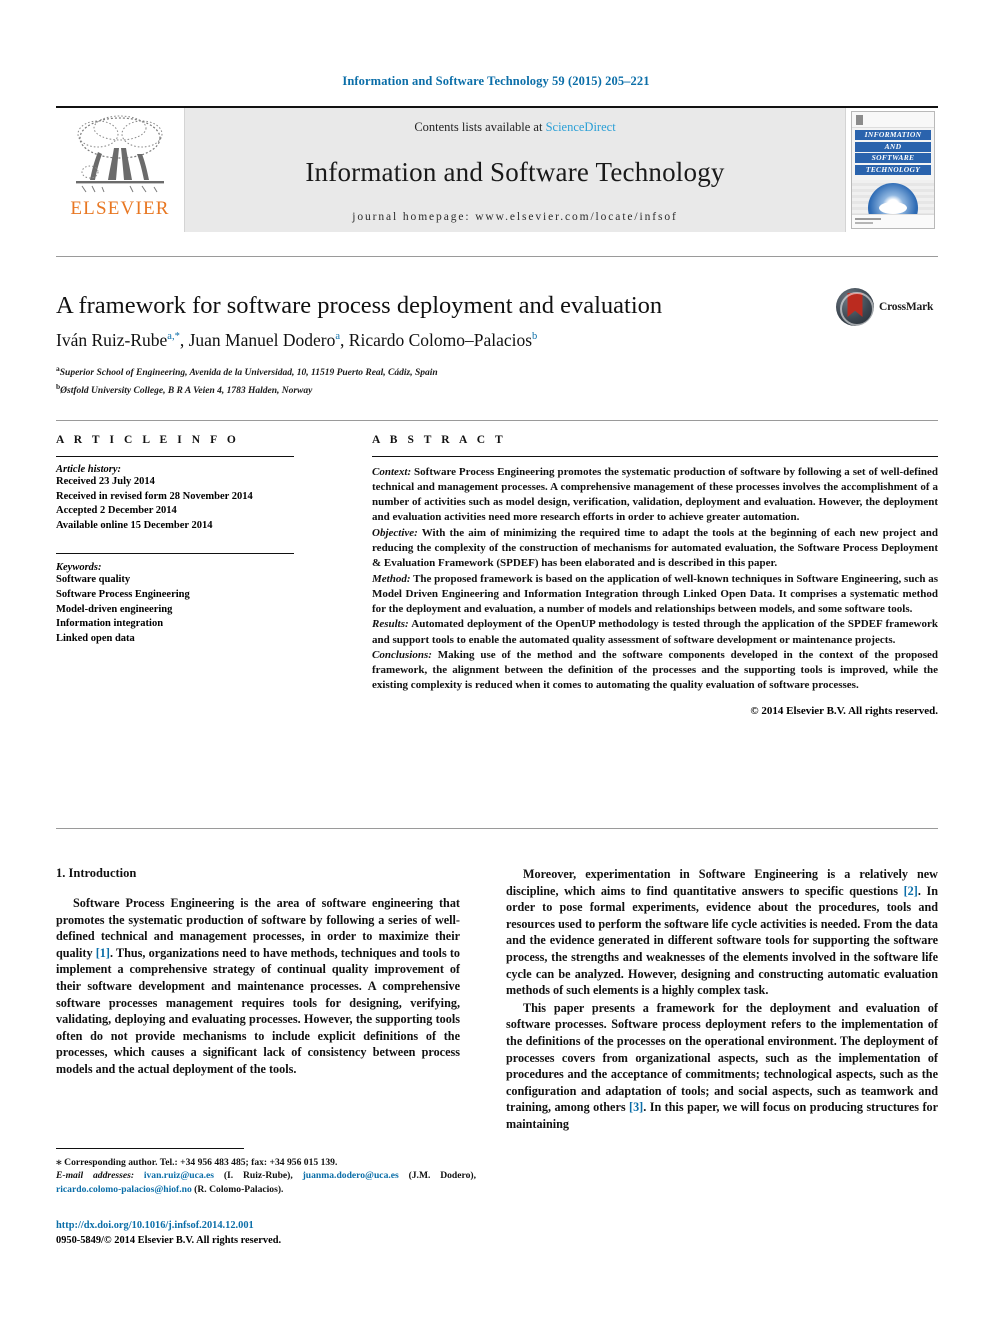  I want to click on journal-title: Information and Software Technology, so click(515, 171).